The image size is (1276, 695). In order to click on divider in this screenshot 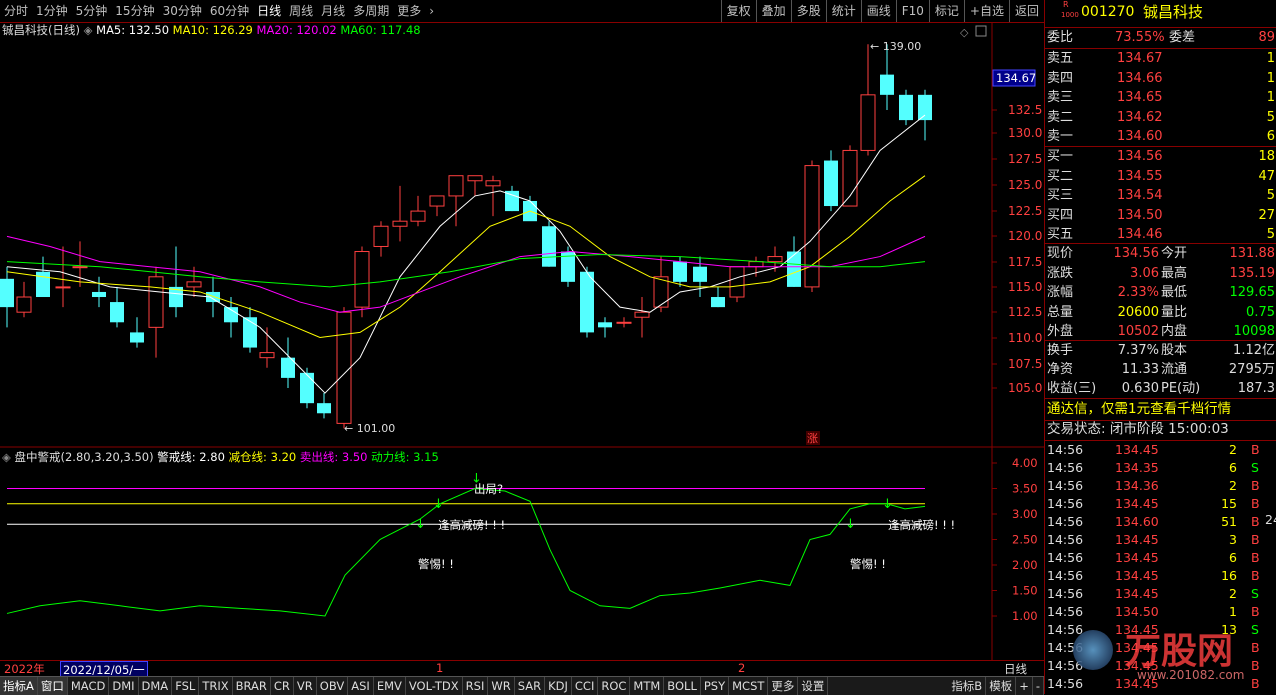, I will do `click(1160, 398)`.